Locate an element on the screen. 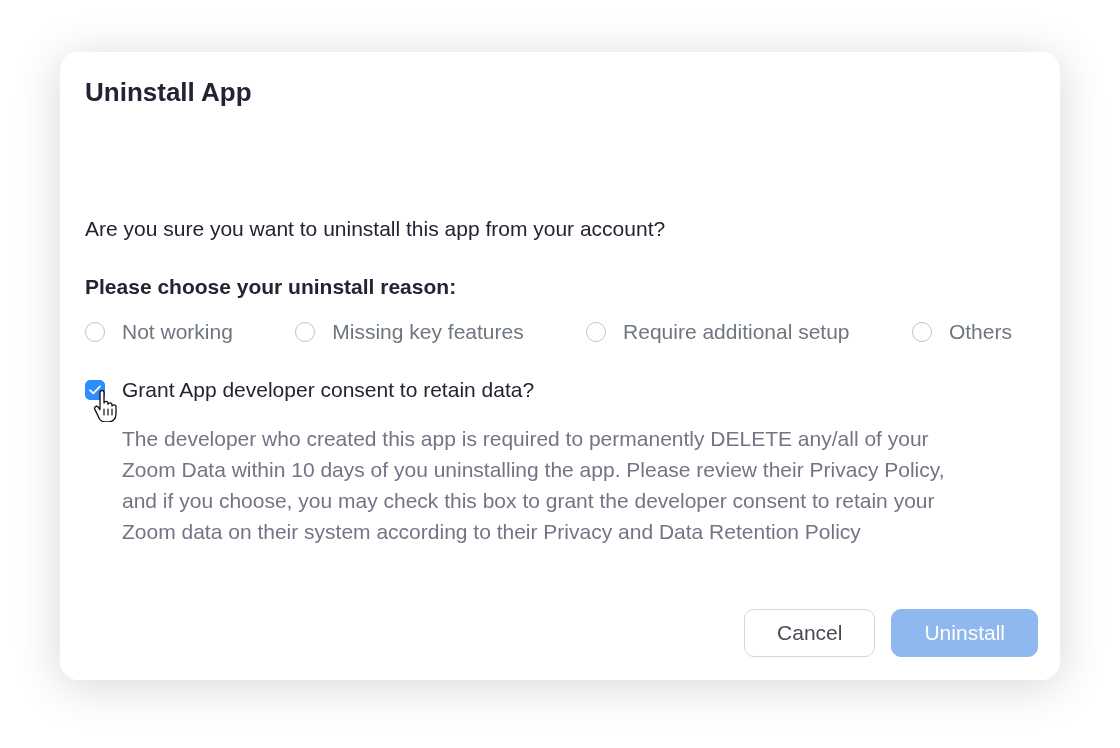  reason-radio-option: Require additional setup is located at coordinates (718, 332).